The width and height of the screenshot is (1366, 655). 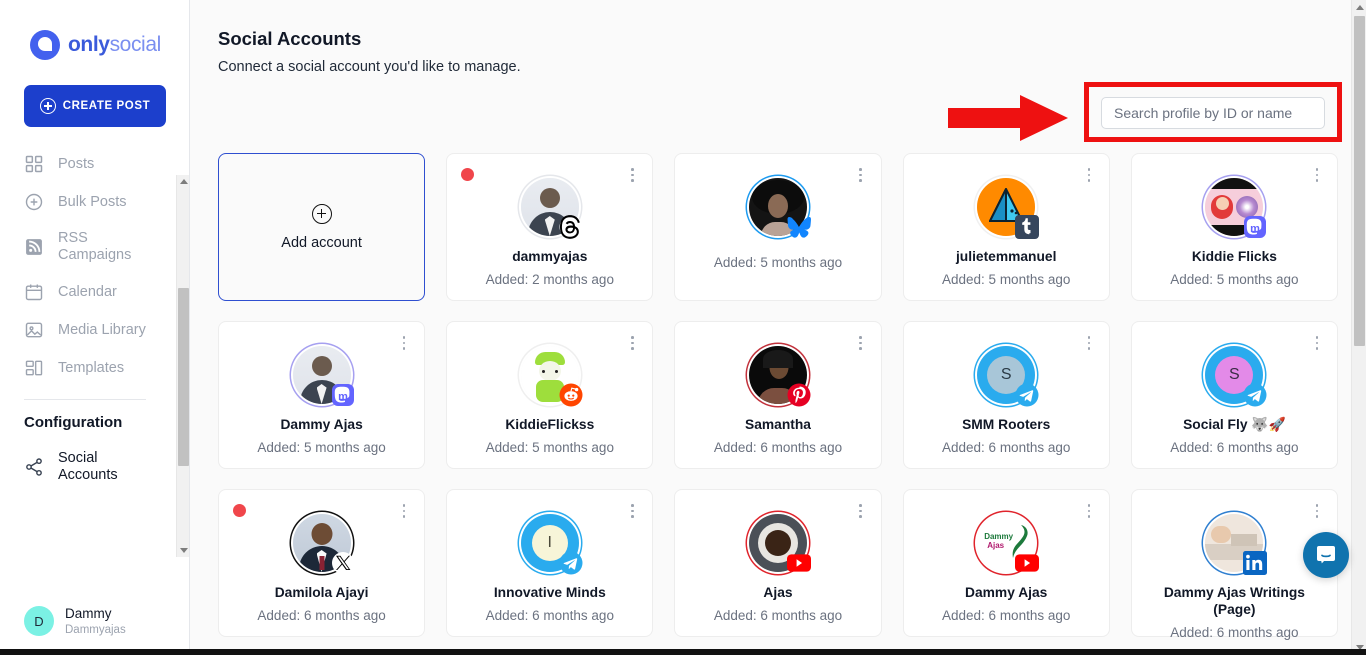 I want to click on sidebar-profile: D Dammy Dammyajas, so click(x=94, y=625).